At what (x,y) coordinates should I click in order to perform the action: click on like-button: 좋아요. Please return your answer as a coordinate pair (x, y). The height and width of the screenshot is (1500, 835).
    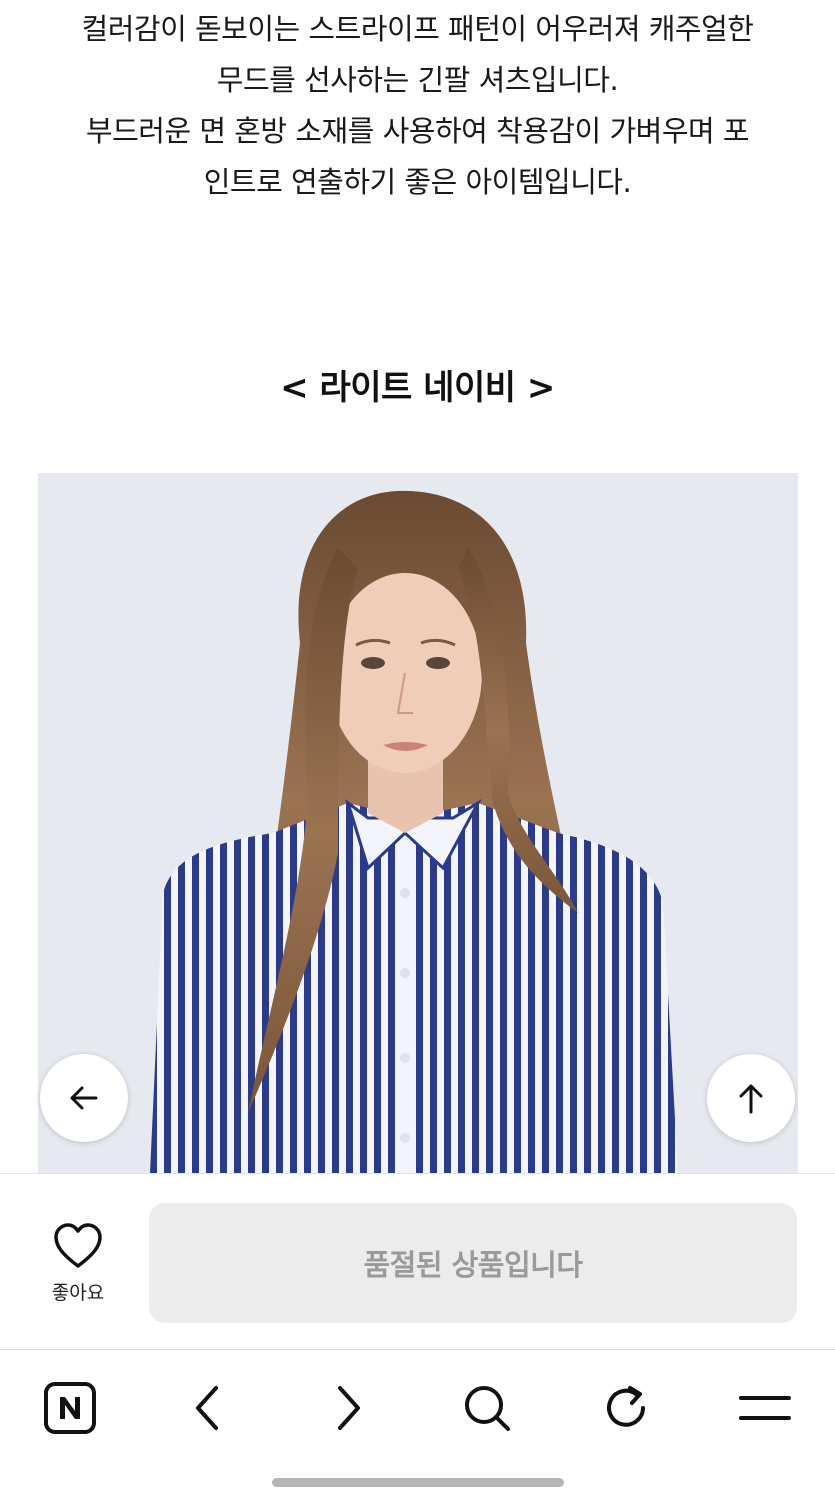
    Looking at the image, I should click on (78, 1263).